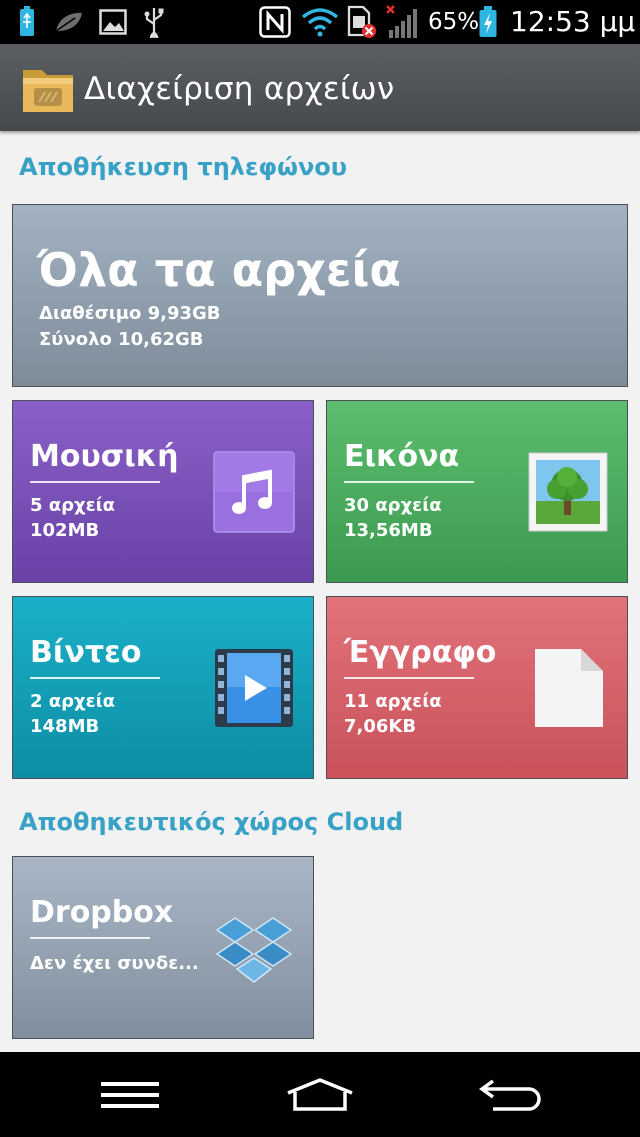 The image size is (640, 1137). What do you see at coordinates (454, 22) in the screenshot?
I see `battery-percent: 65%` at bounding box center [454, 22].